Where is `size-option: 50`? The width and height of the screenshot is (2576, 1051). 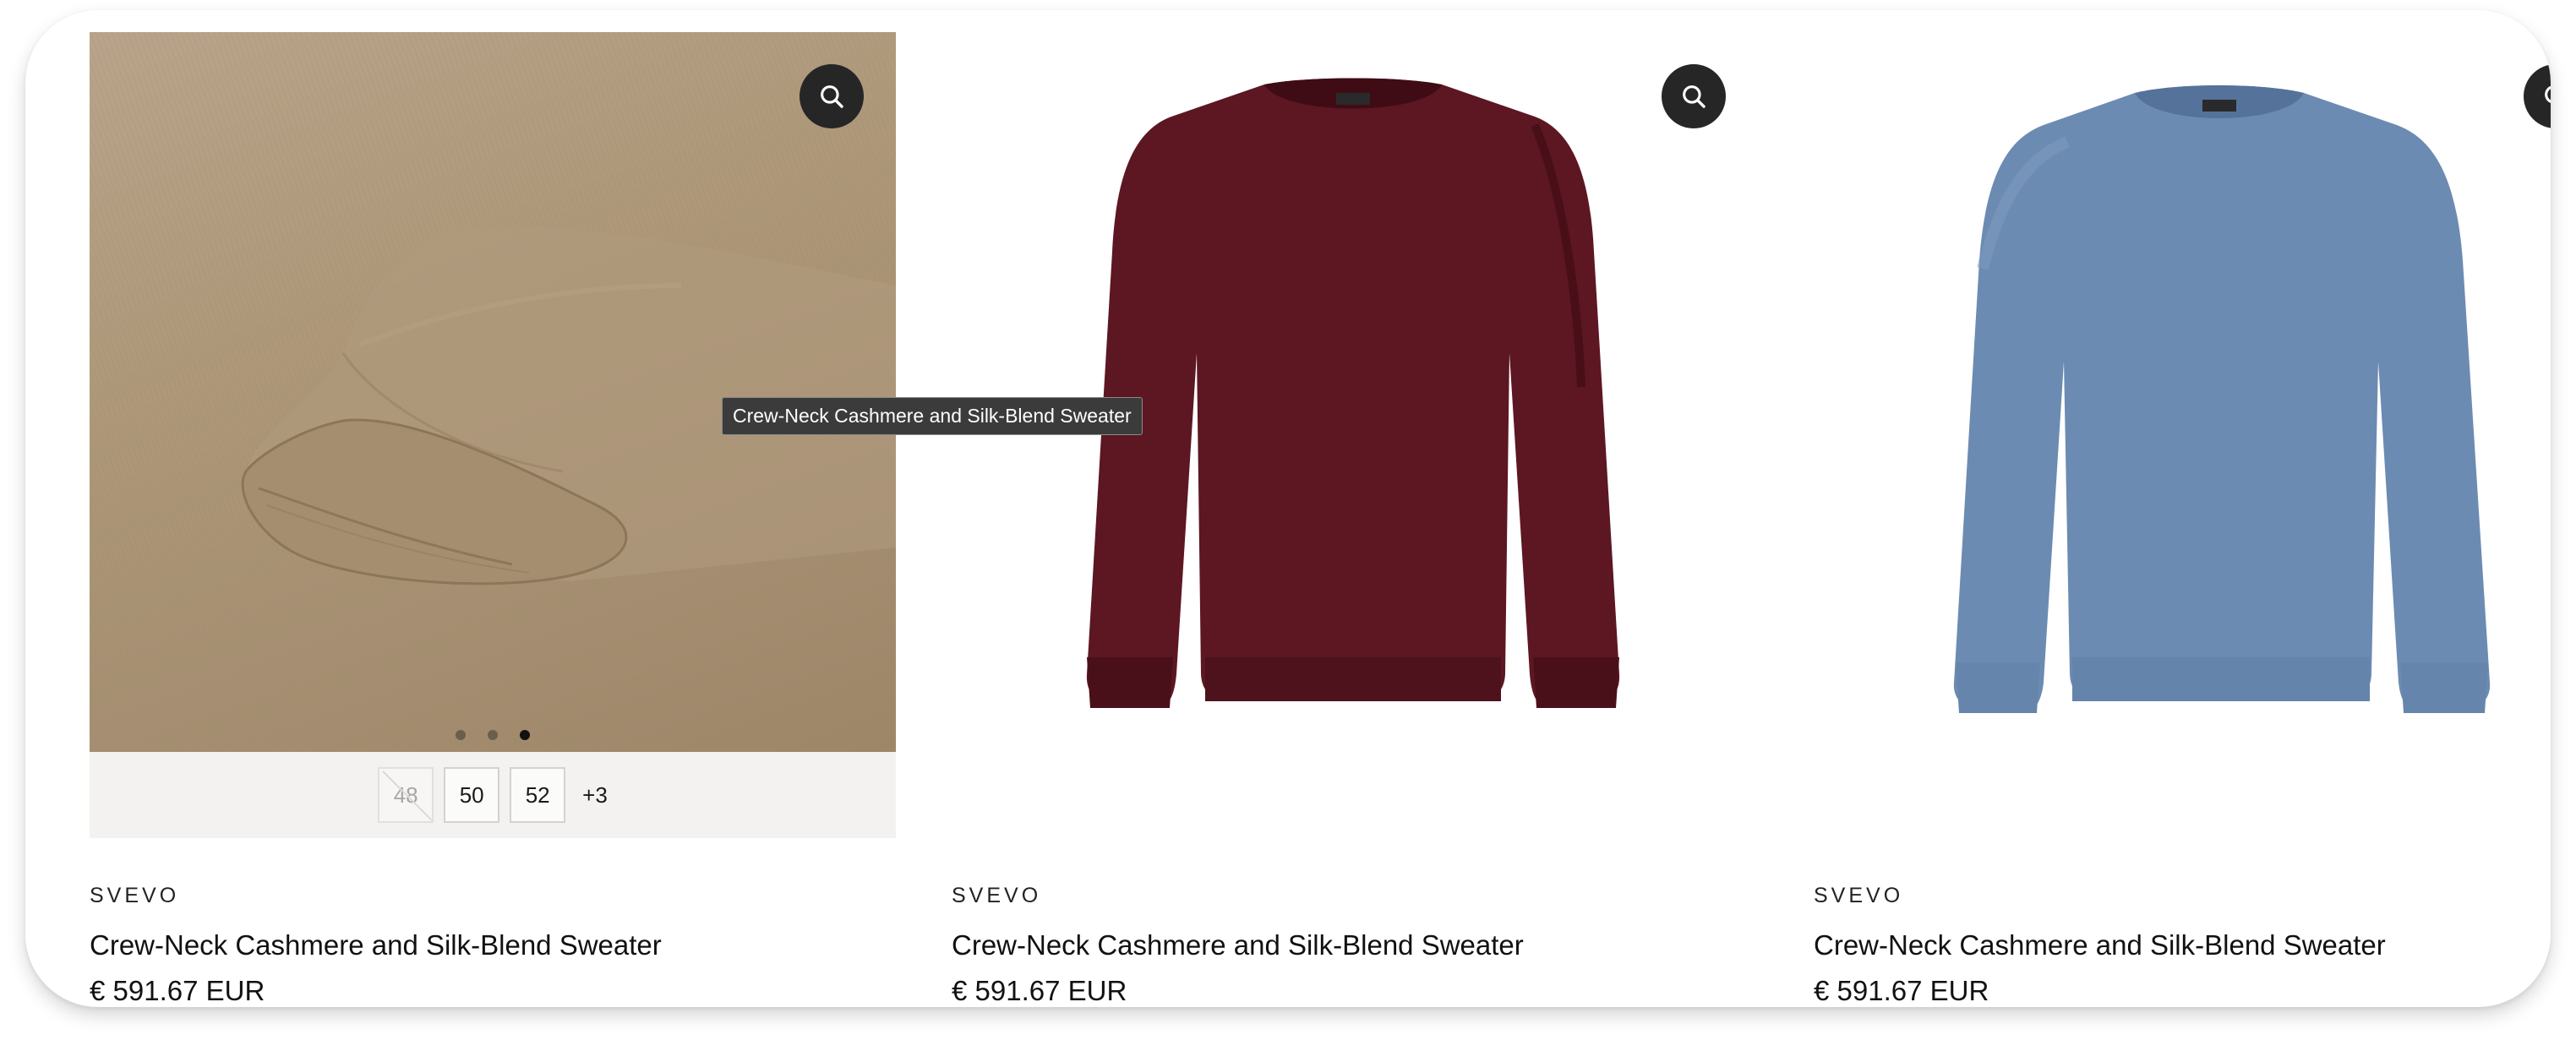
size-option: 50 is located at coordinates (472, 795).